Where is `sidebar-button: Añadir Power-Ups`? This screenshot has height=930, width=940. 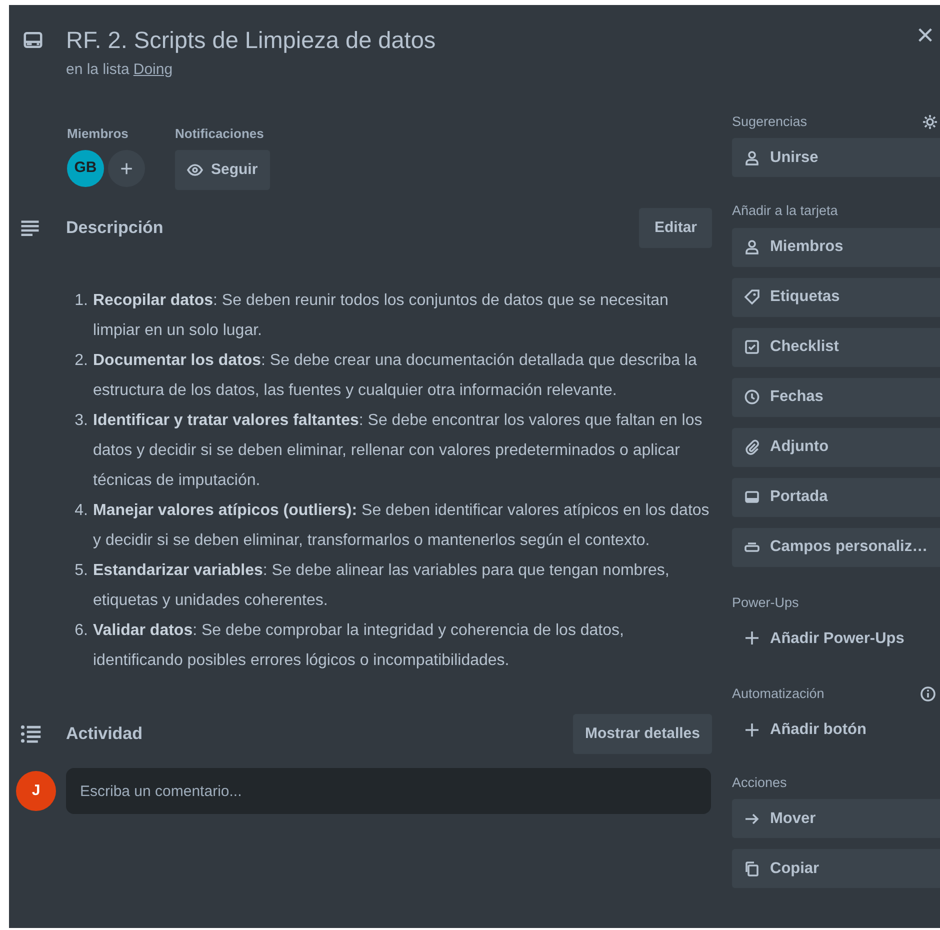
sidebar-button: Añadir Power-Ups is located at coordinates (836, 638).